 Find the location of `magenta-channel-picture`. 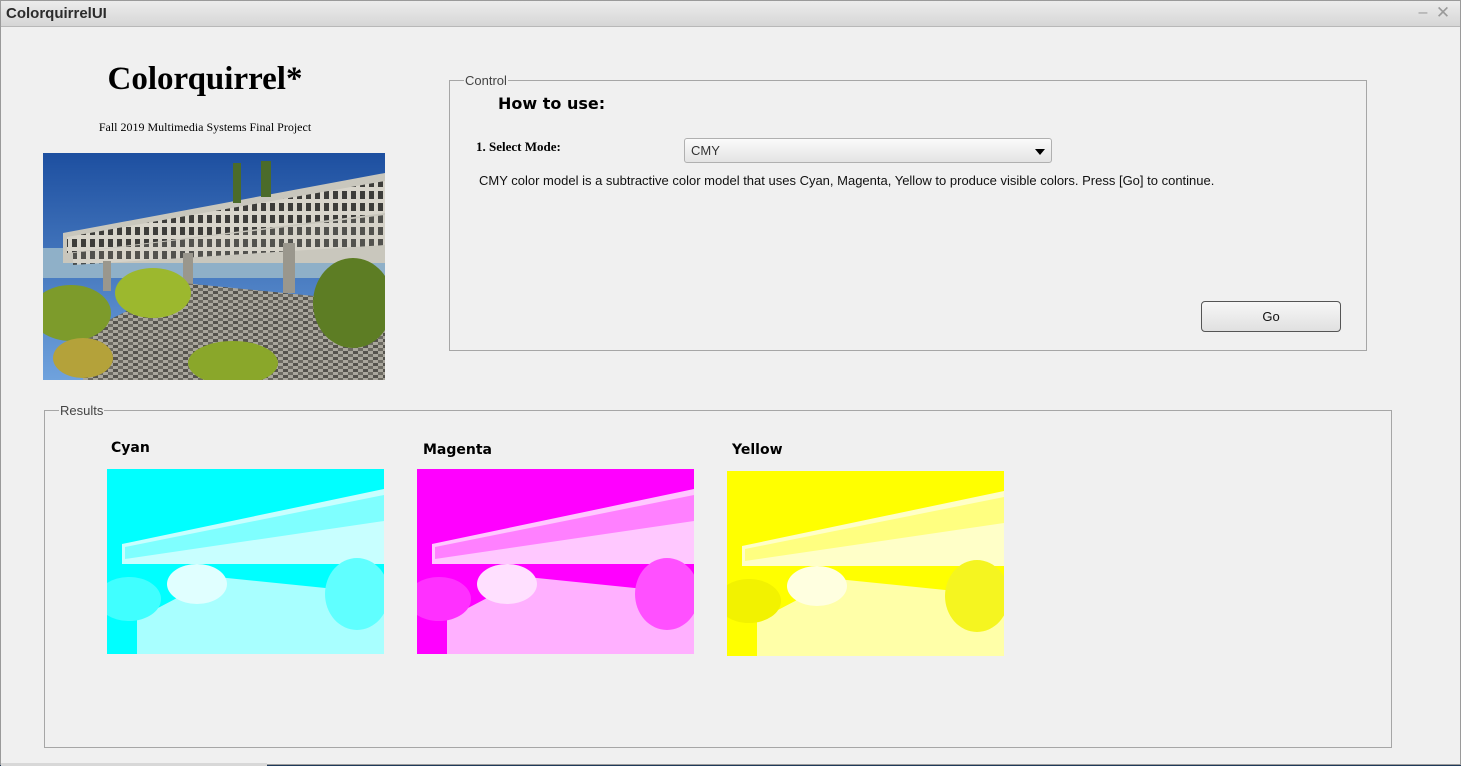

magenta-channel-picture is located at coordinates (555, 561).